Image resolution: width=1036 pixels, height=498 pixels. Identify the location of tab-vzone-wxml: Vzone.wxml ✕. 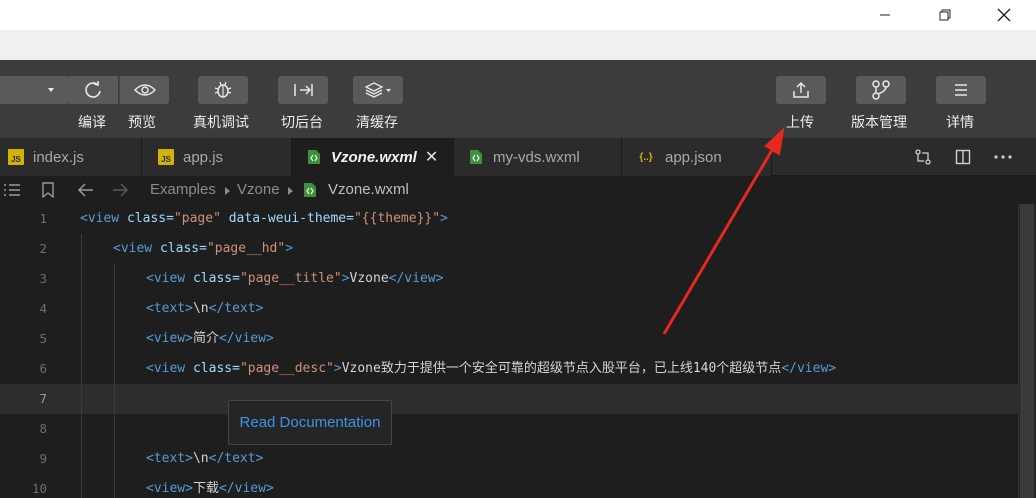
(373, 157).